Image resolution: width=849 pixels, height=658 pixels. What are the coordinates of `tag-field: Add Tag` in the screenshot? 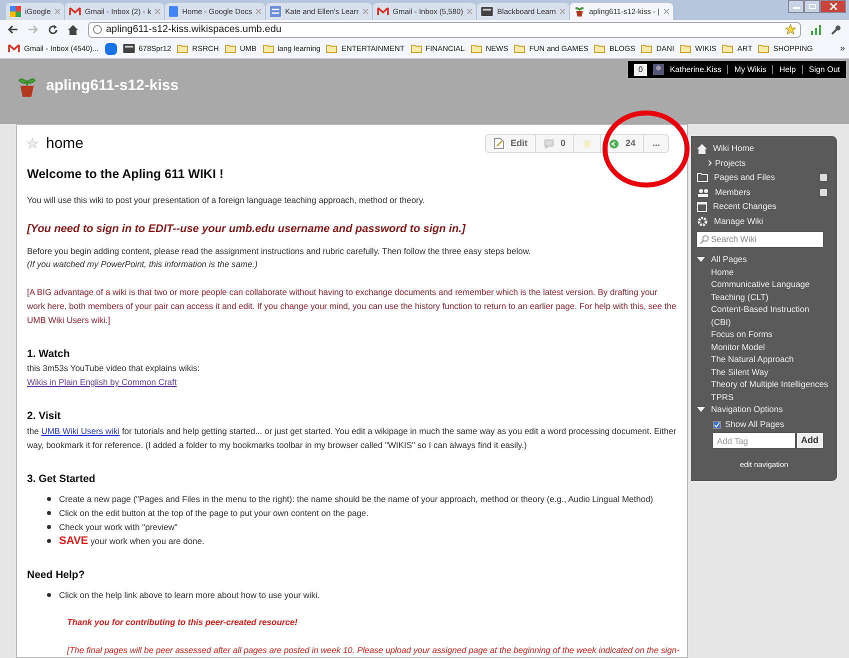 It's located at (754, 440).